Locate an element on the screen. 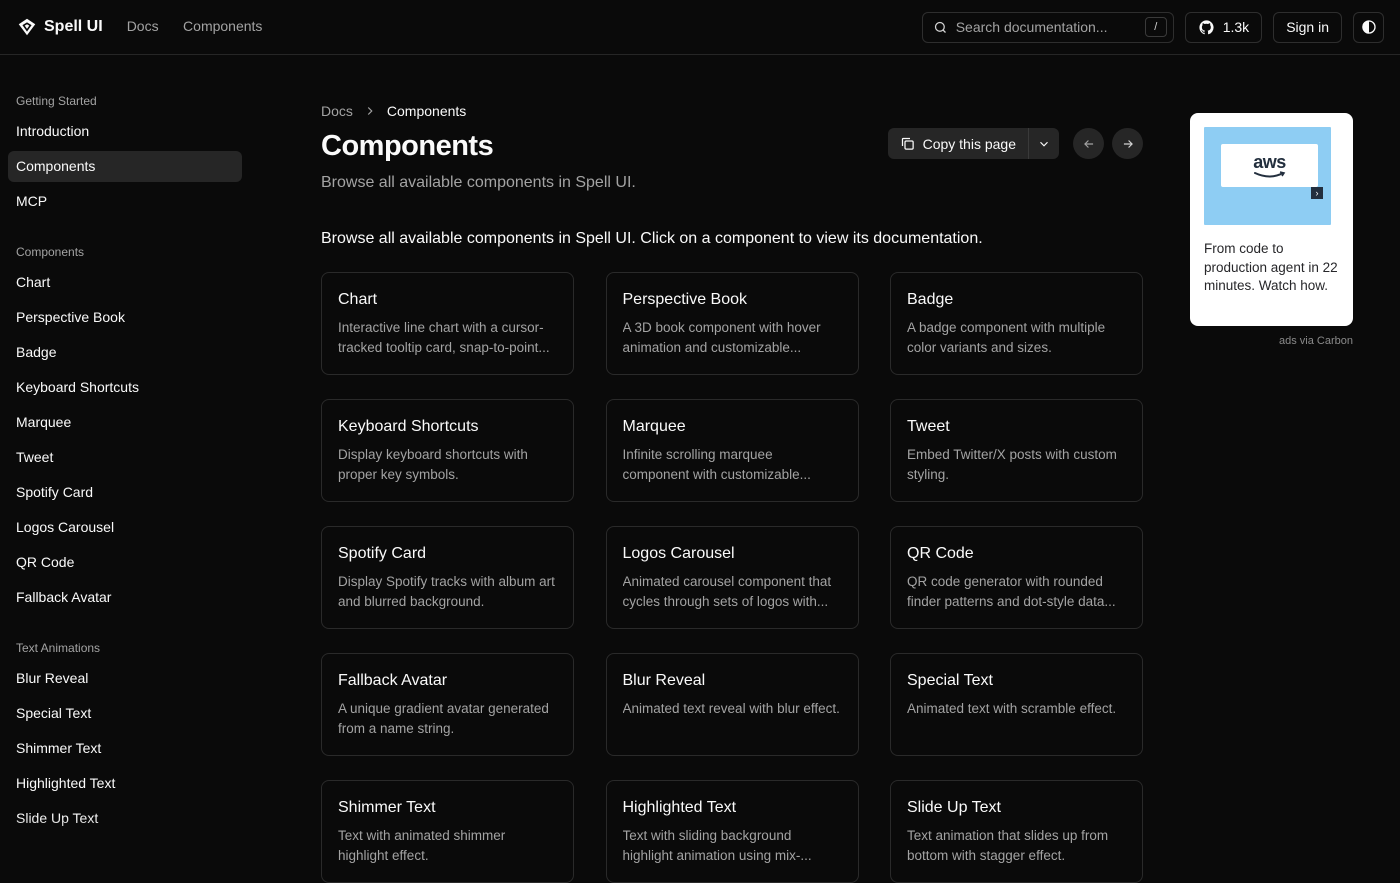 Image resolution: width=1400 pixels, height=883 pixels. theme-toggle-button is located at coordinates (1368, 27).